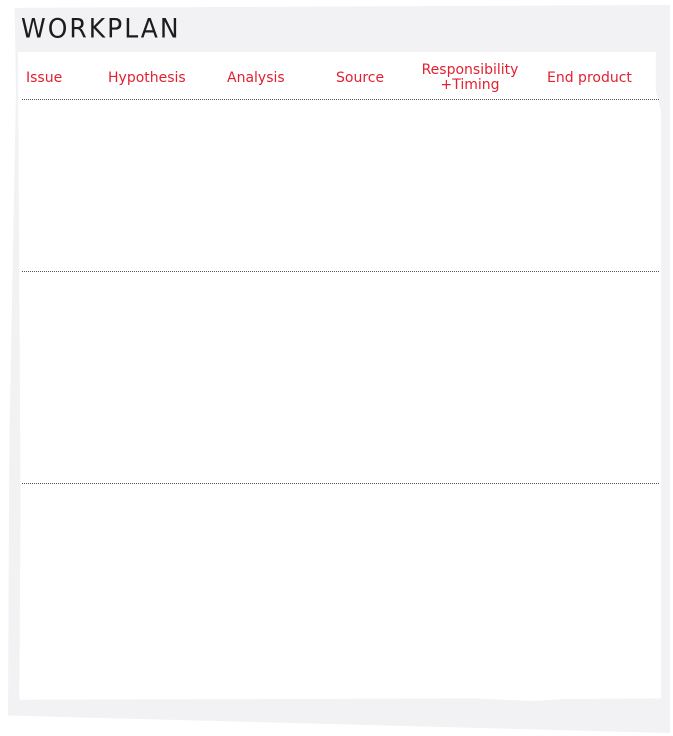 The height and width of the screenshot is (736, 673). Describe the element at coordinates (589, 78) in the screenshot. I see `column-header-end-product: End product` at that location.